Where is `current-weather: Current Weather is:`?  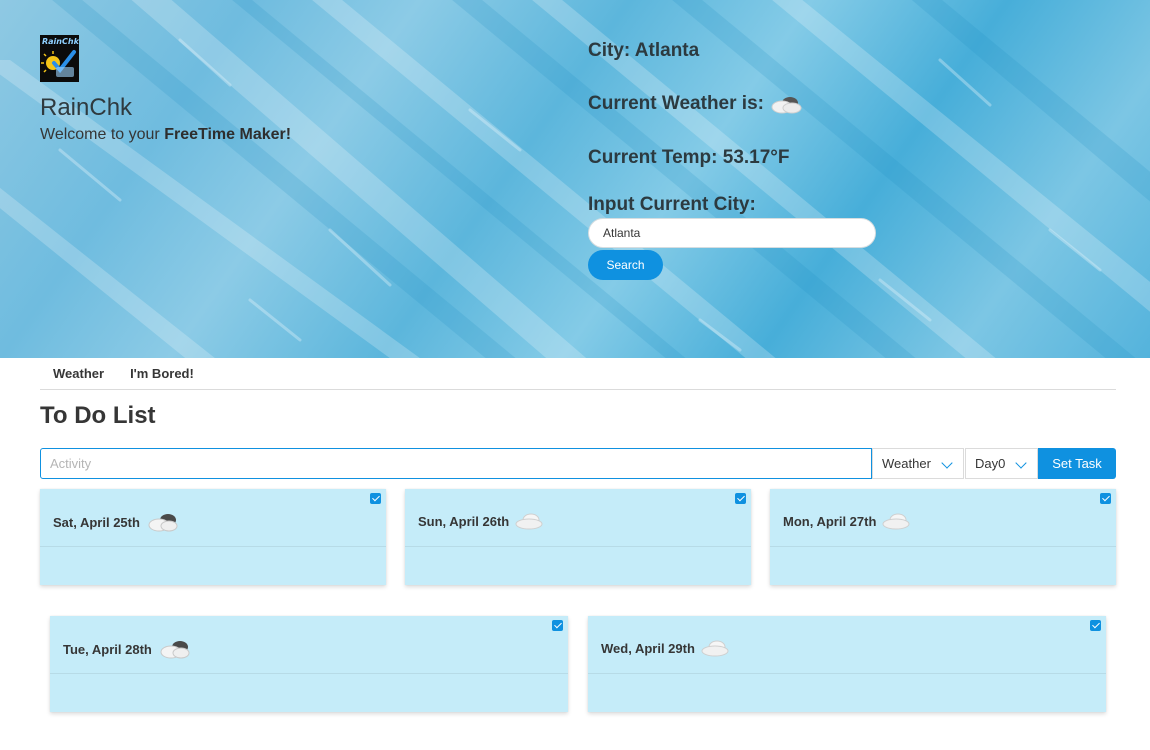
current-weather: Current Weather is: is located at coordinates (696, 104).